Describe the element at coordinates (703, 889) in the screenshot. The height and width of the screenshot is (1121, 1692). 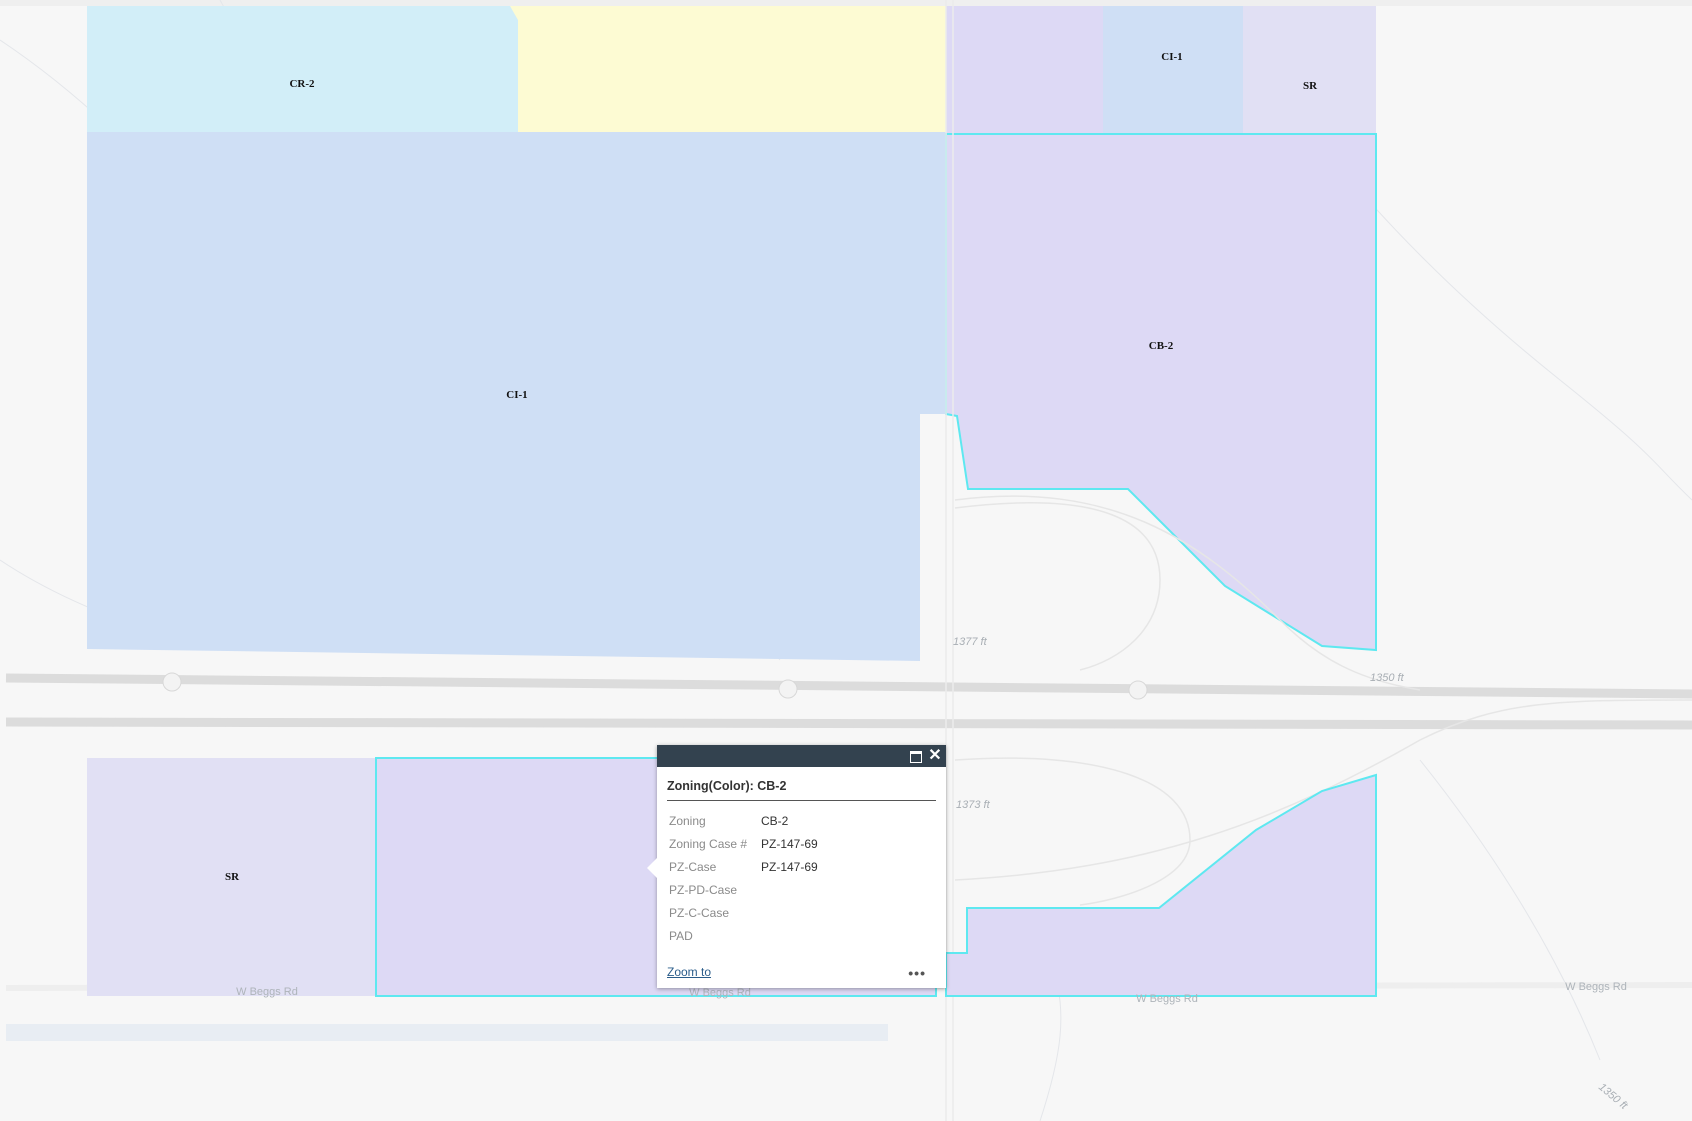
I see `attribute-key: PZ-PD-Case` at that location.